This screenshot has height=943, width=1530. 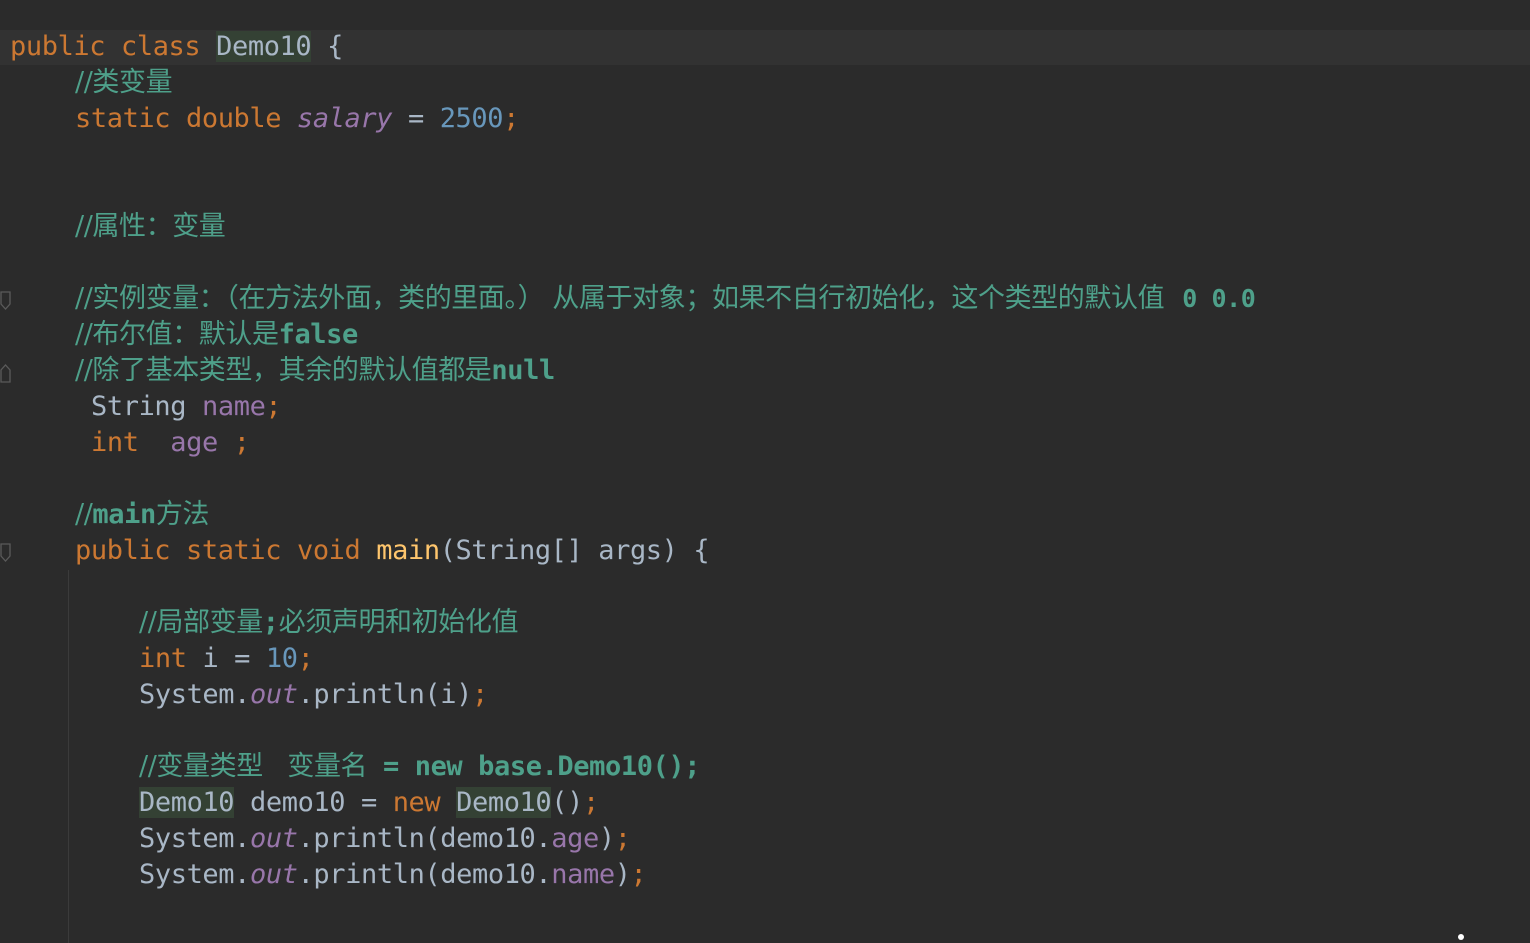 What do you see at coordinates (194, 442) in the screenshot?
I see `field-name: age` at bounding box center [194, 442].